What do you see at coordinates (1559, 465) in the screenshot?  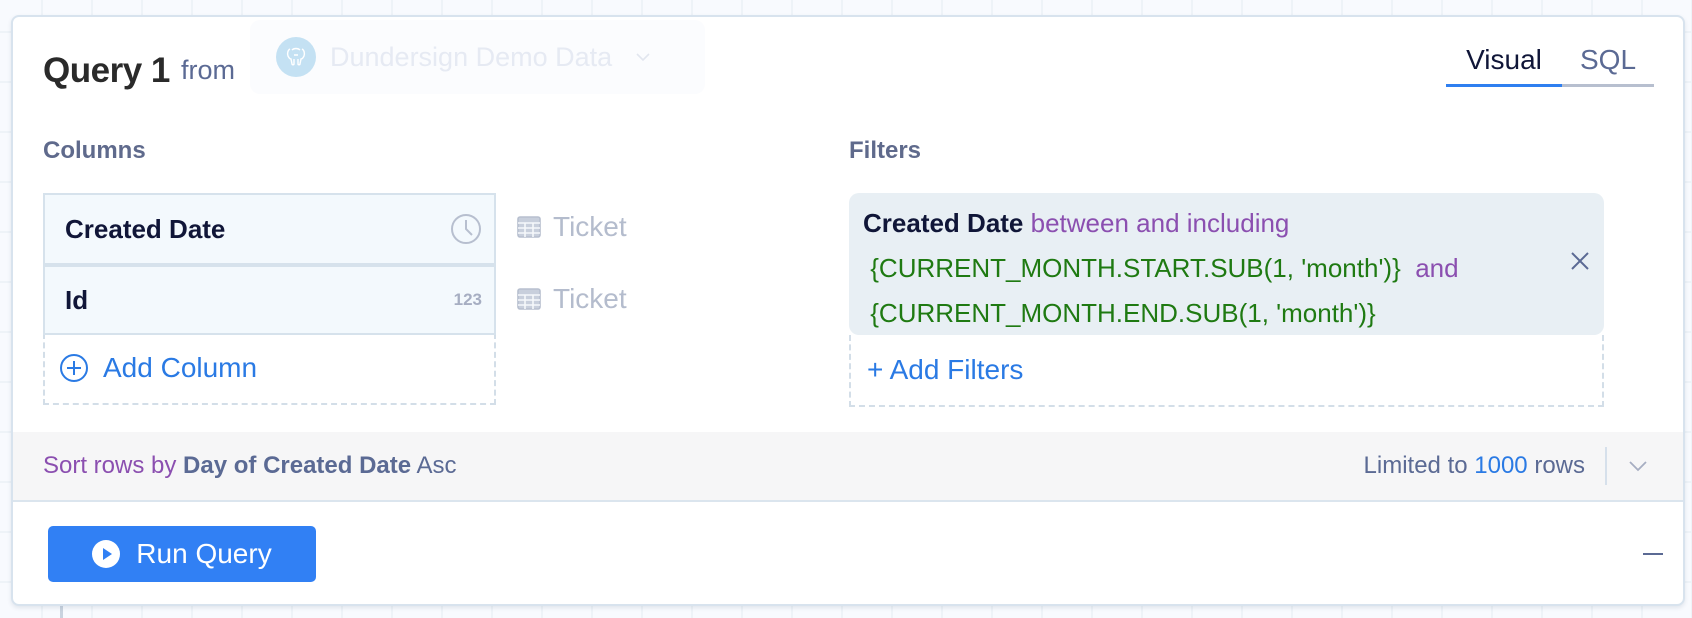 I see `limit-suffix: rows` at bounding box center [1559, 465].